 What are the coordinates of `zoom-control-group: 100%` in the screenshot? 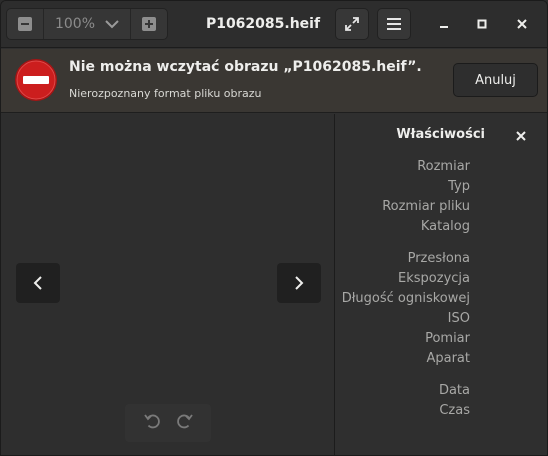 It's located at (87, 24).